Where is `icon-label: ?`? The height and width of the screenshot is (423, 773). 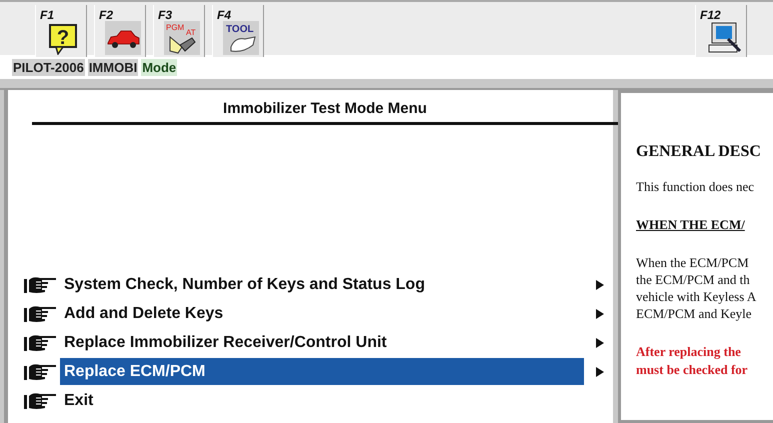 icon-label: ? is located at coordinates (63, 38).